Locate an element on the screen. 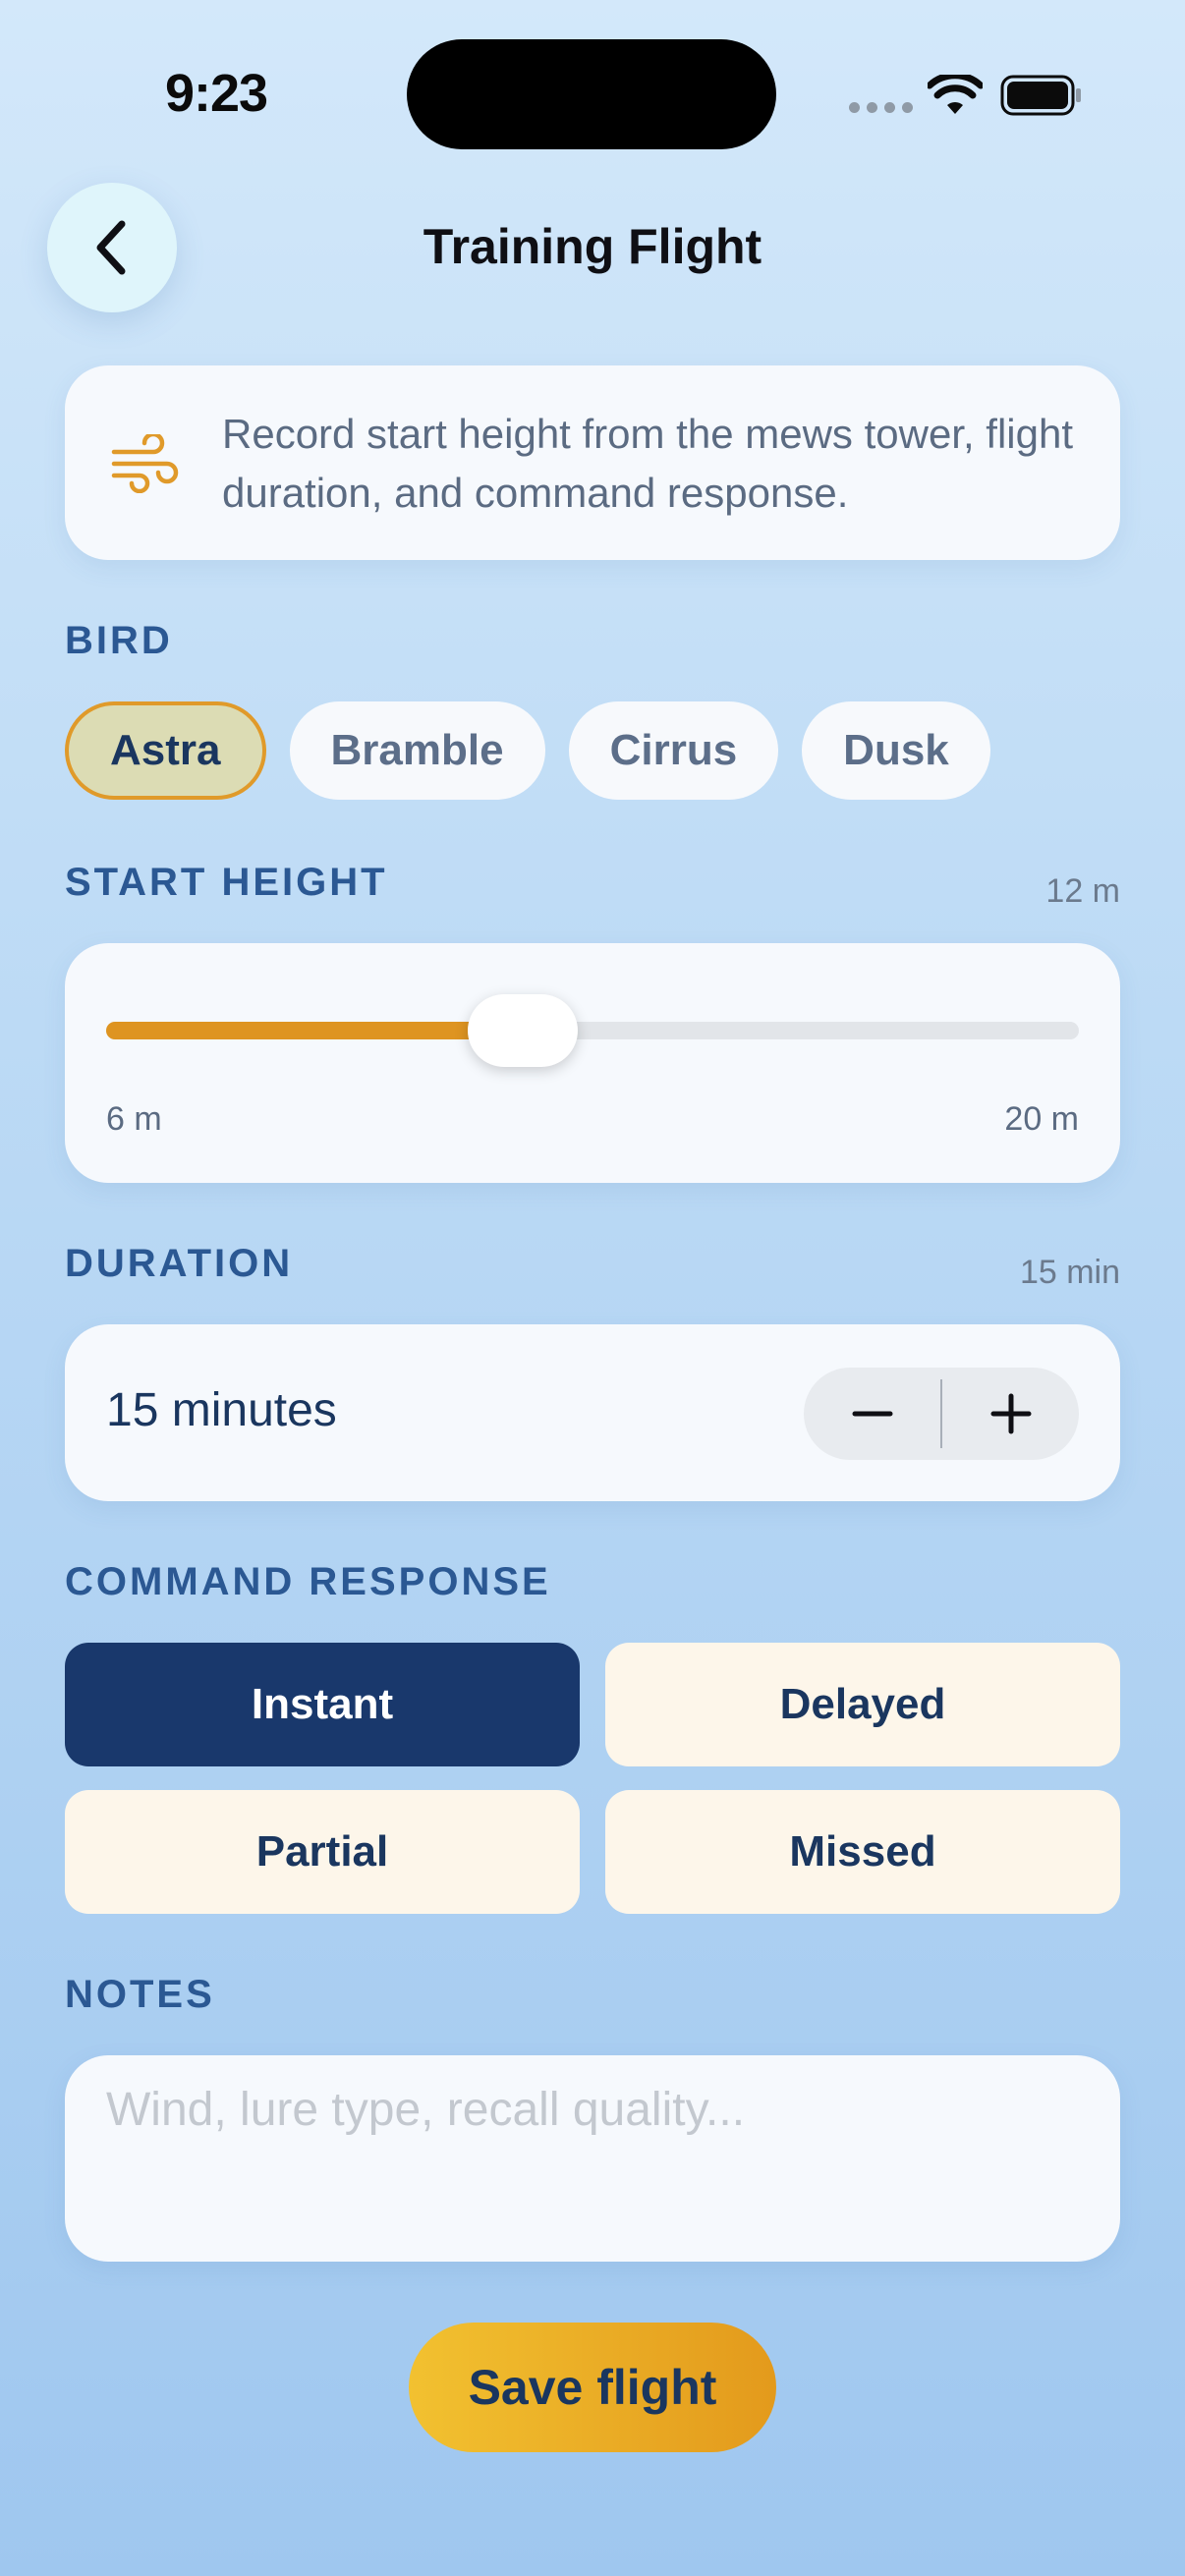 The height and width of the screenshot is (2576, 1185). height-max-label: 20 m is located at coordinates (1041, 1119).